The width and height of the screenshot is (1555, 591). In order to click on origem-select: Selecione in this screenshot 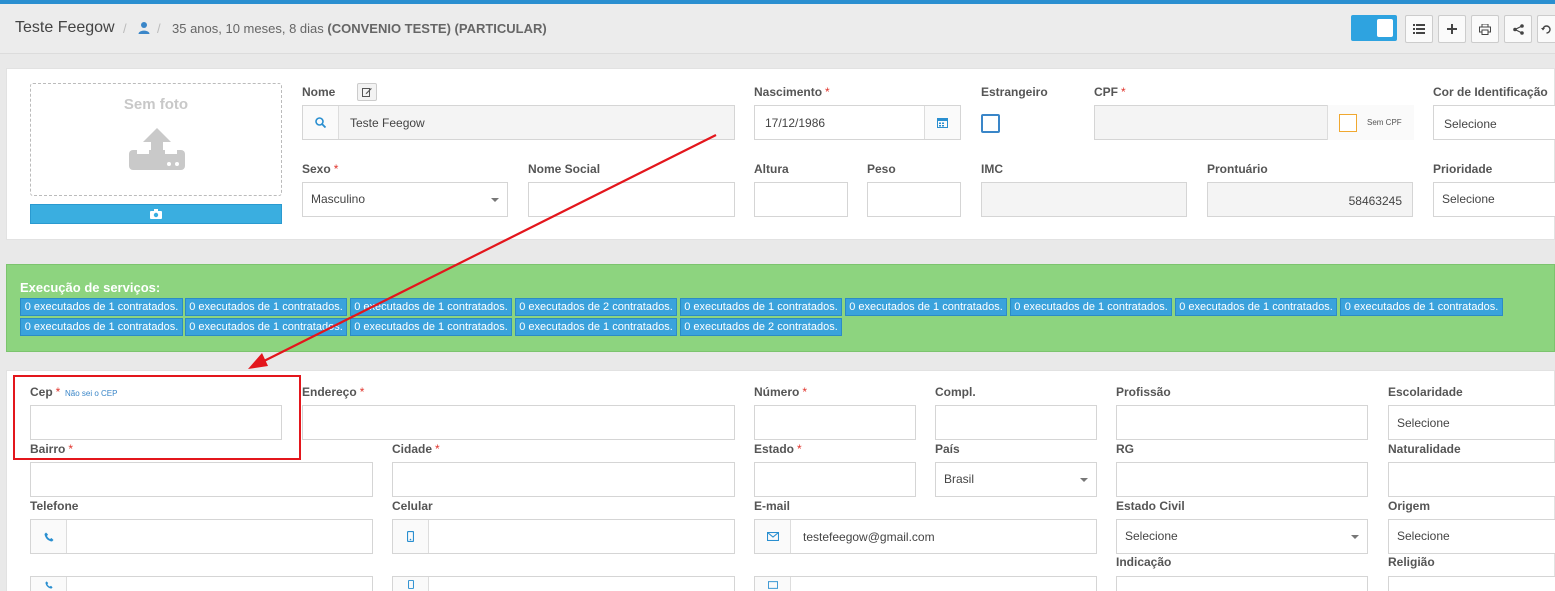, I will do `click(1471, 536)`.